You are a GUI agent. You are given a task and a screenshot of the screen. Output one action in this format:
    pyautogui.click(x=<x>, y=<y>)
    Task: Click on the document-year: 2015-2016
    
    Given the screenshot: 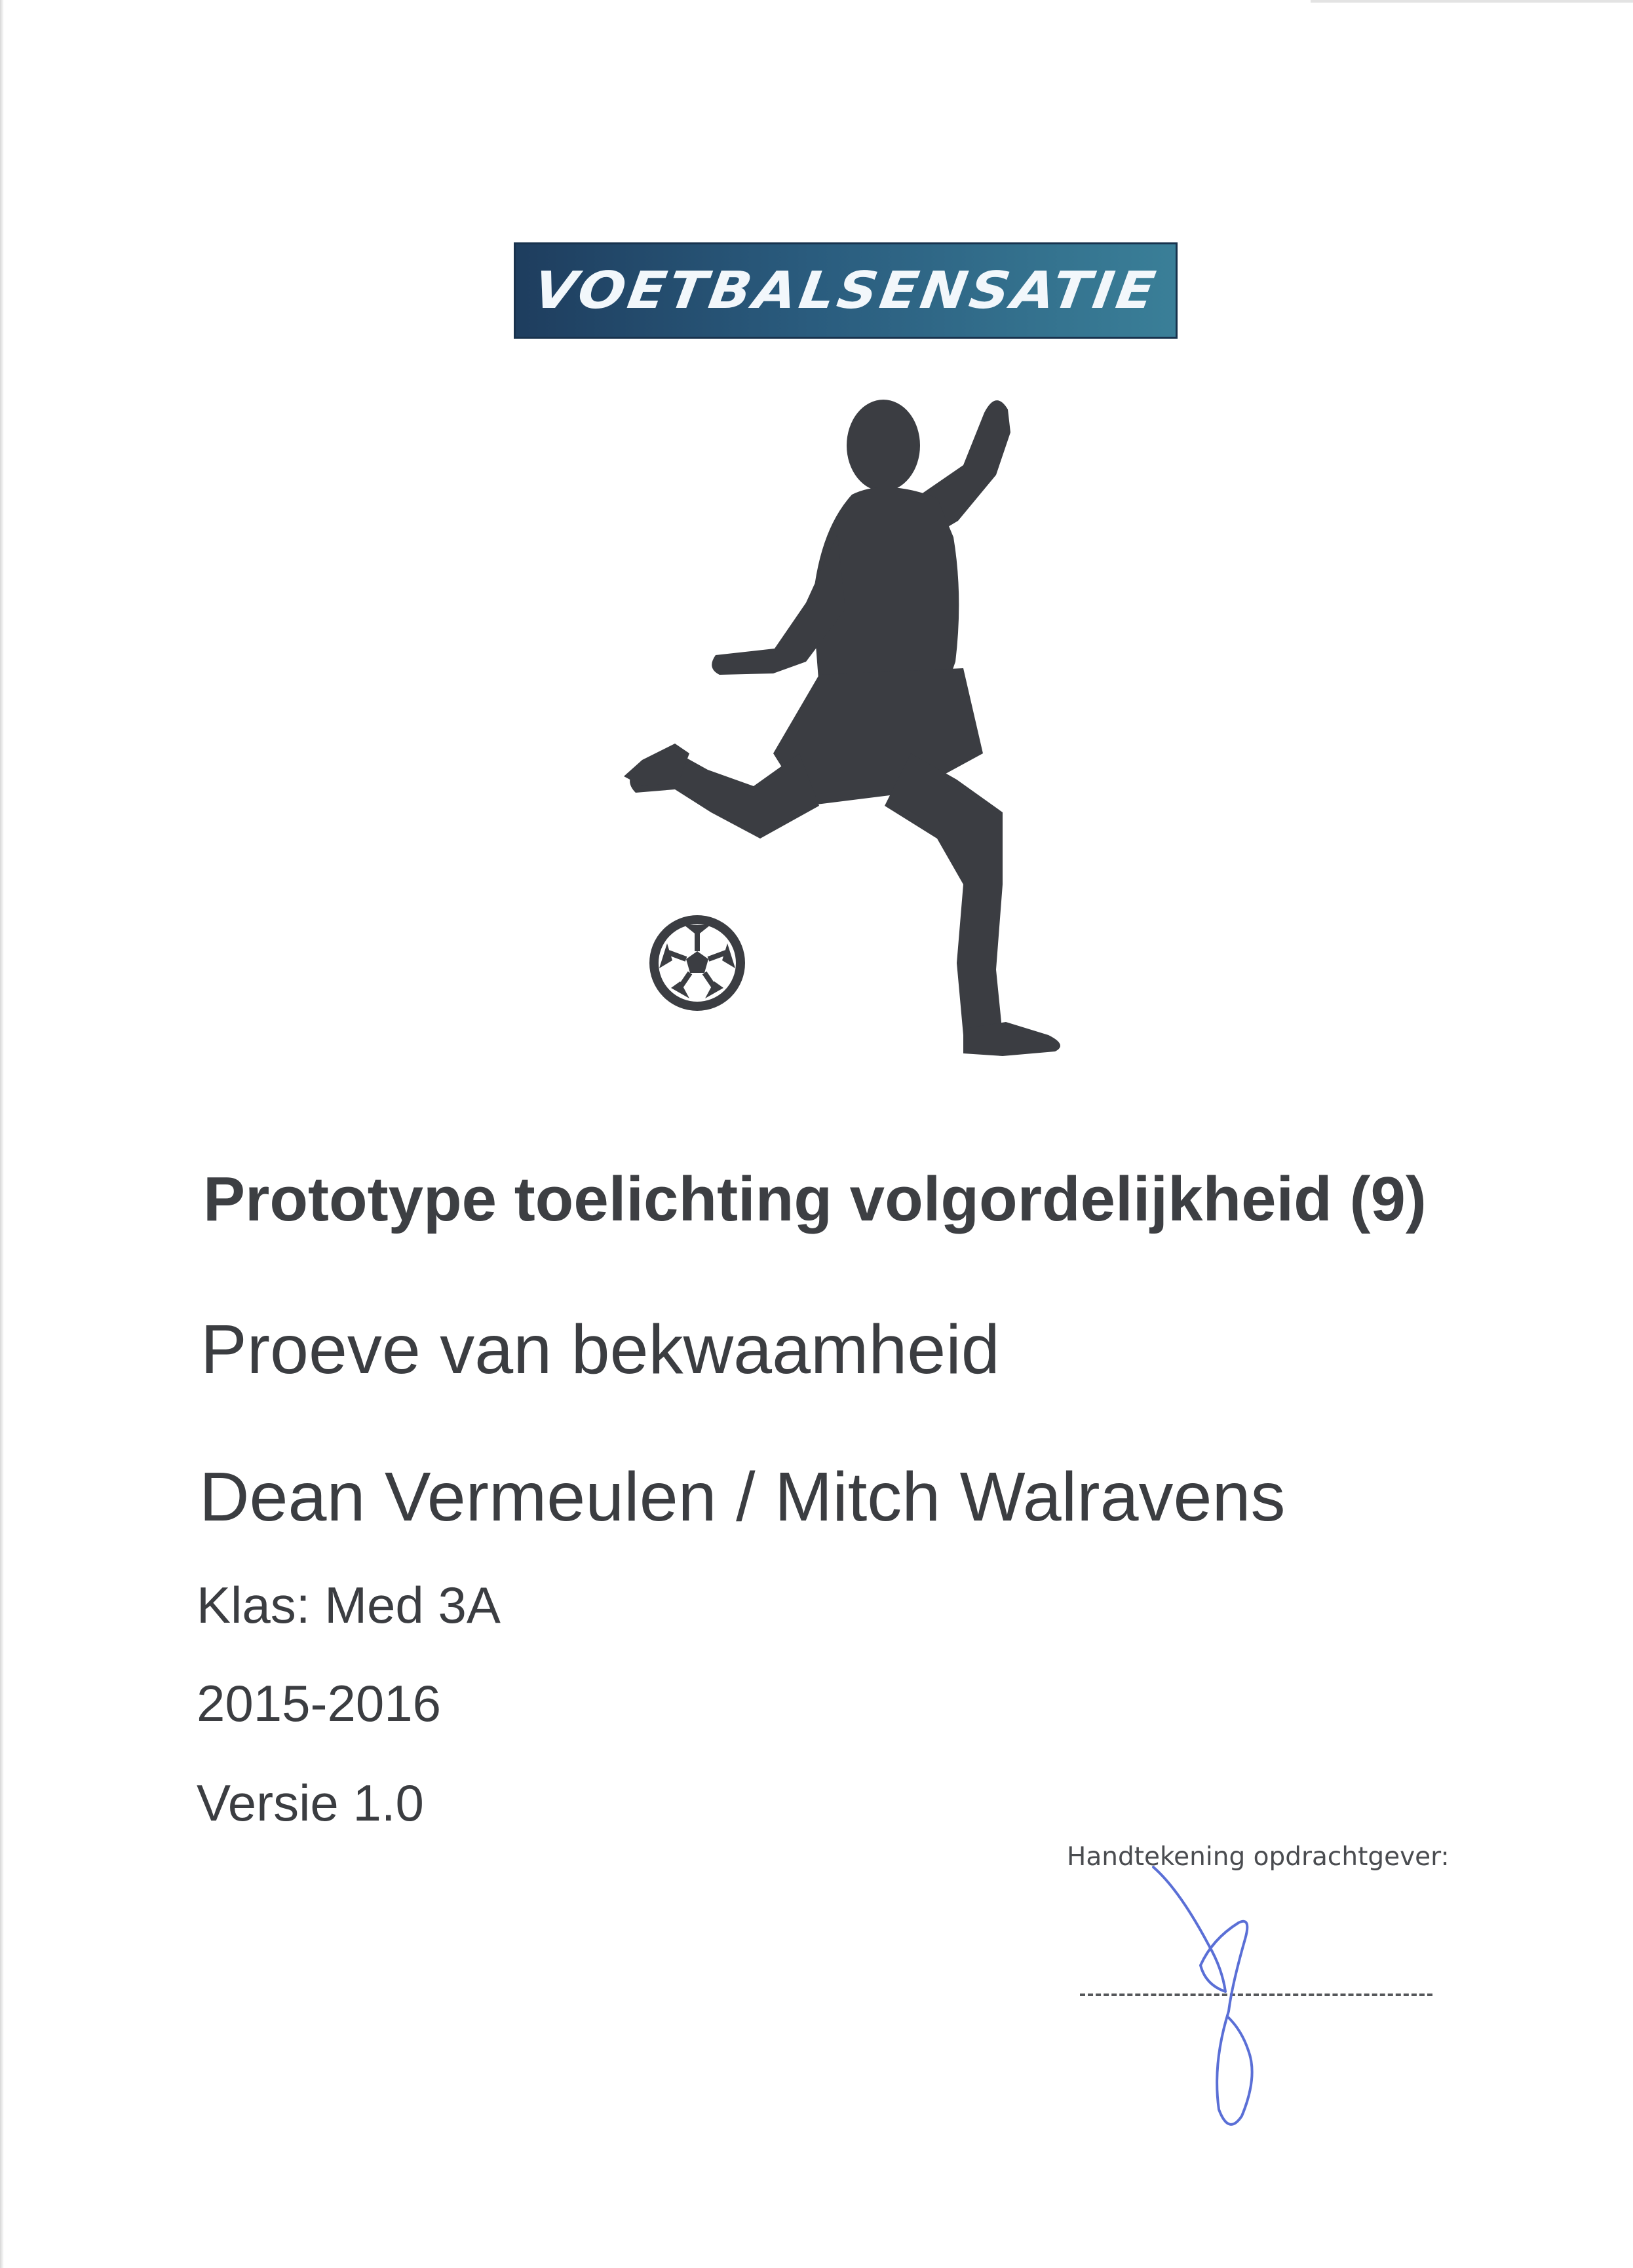 What is the action you would take?
    pyautogui.click(x=320, y=1703)
    